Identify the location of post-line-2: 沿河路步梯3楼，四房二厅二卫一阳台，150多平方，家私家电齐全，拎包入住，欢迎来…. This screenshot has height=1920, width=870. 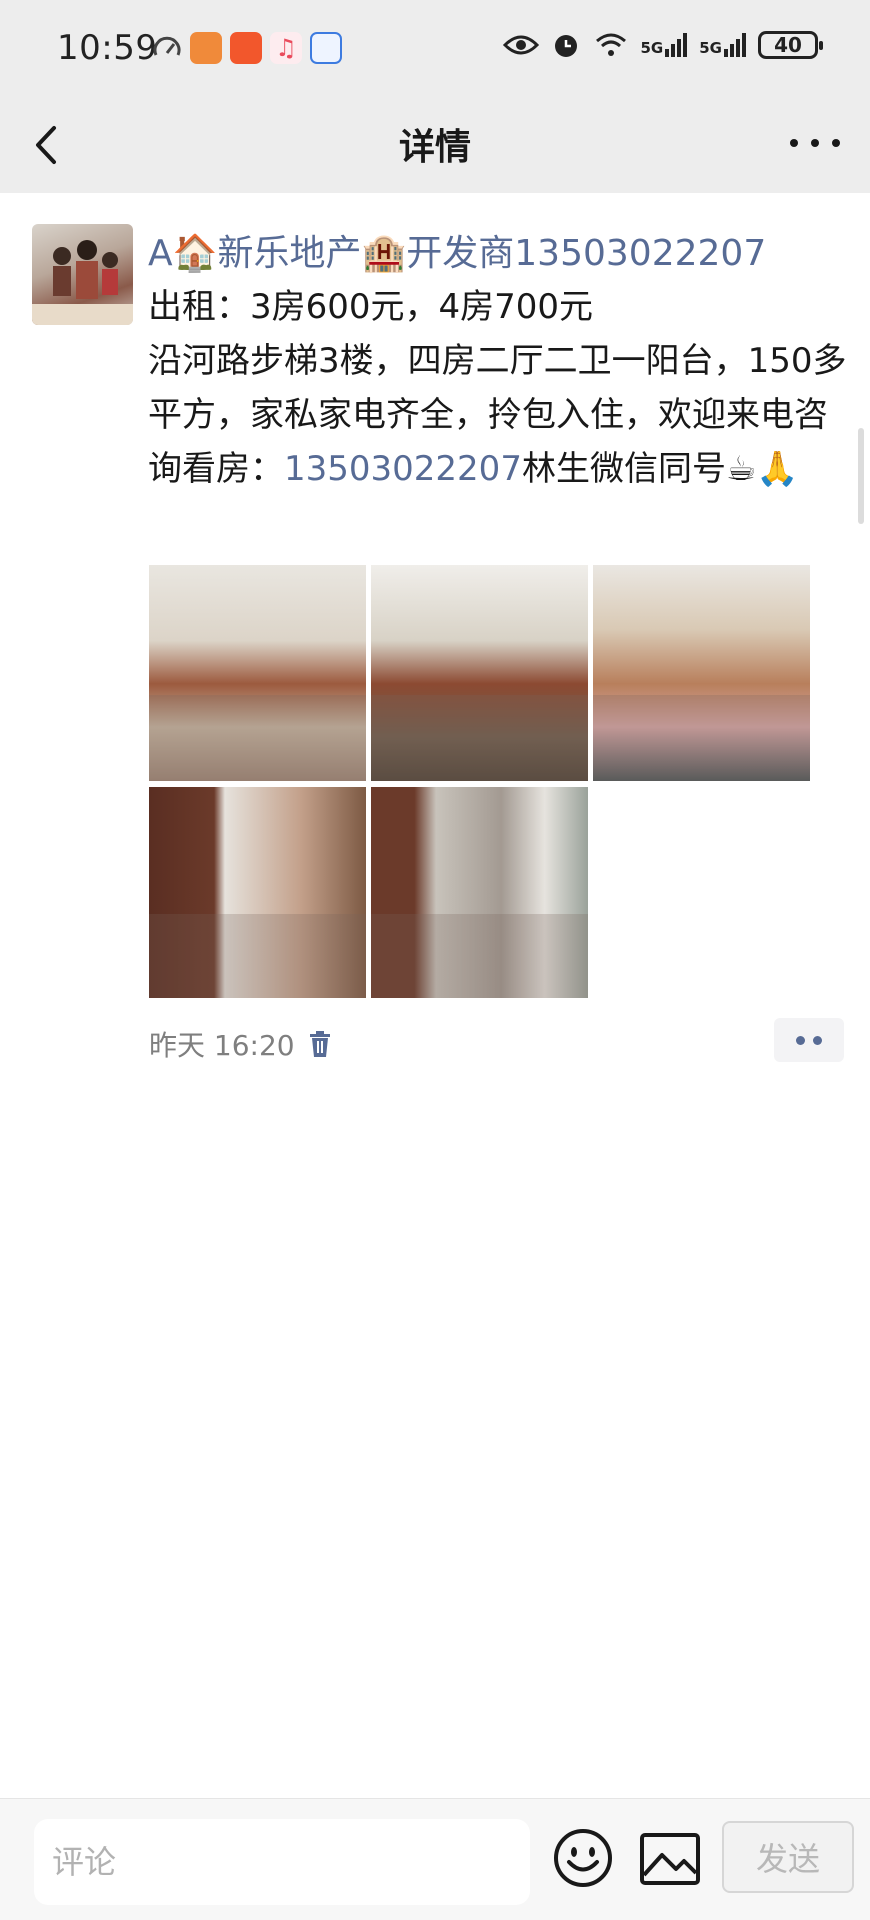
(498, 415).